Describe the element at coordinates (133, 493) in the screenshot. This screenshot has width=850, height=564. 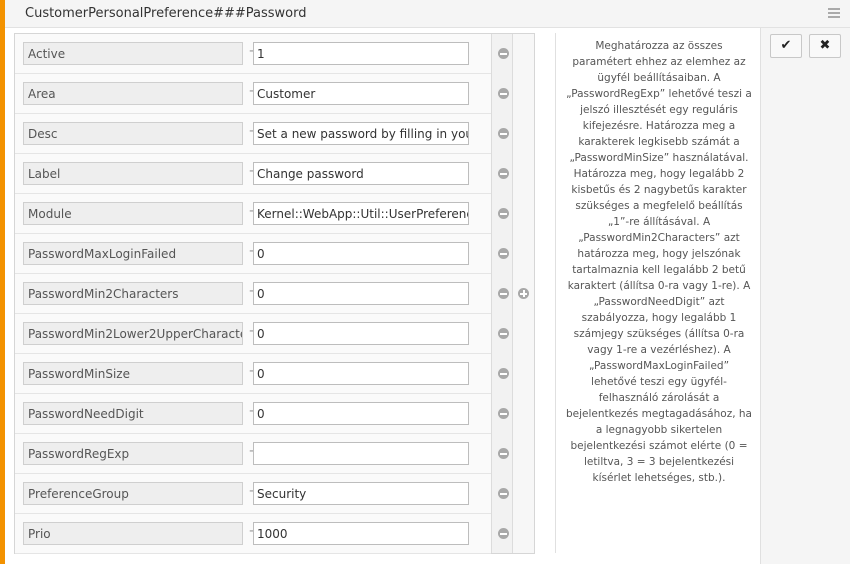
I see `setting-key: PreferenceGroup` at that location.